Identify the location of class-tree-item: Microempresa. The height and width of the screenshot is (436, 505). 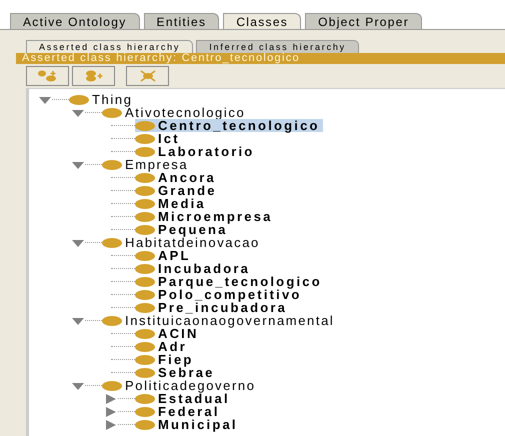
(205, 216).